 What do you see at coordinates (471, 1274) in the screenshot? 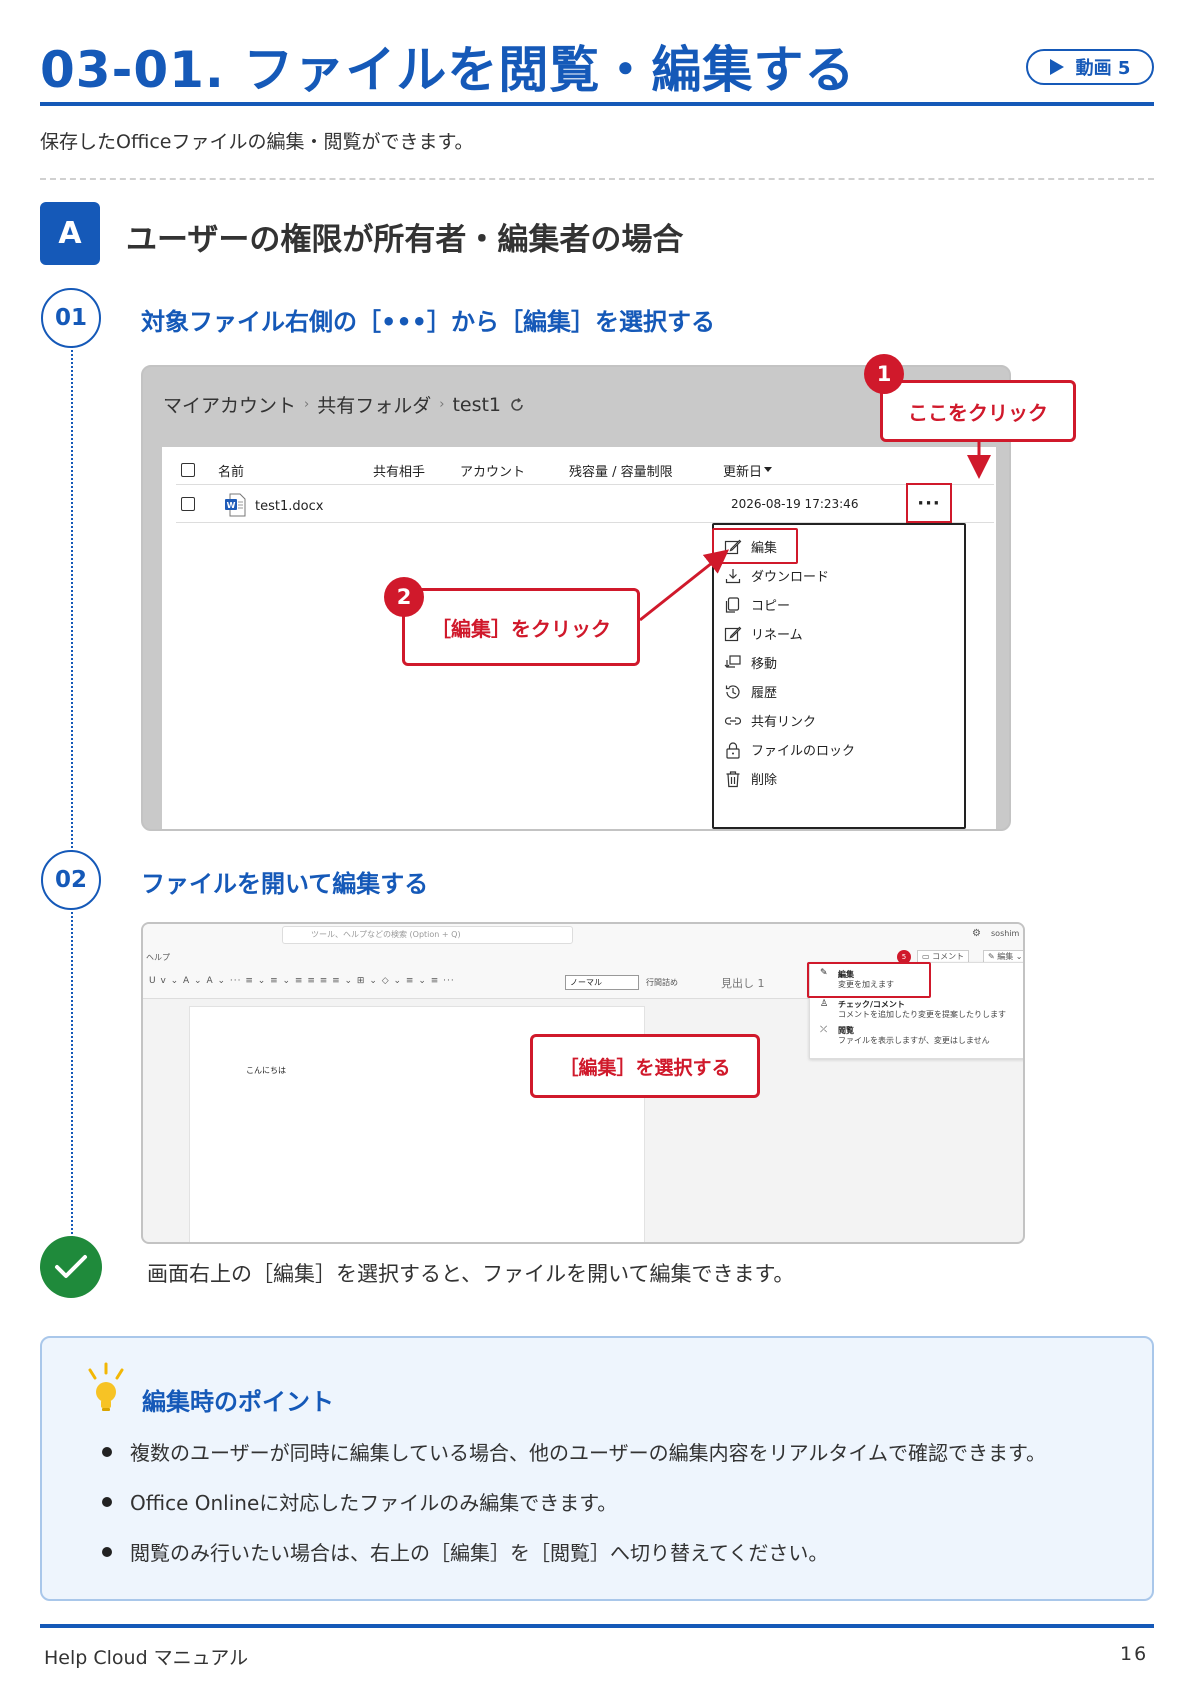
I see `result-text: 画面右上の［編集］を選択すると、ファイルを開いて編集できます。` at bounding box center [471, 1274].